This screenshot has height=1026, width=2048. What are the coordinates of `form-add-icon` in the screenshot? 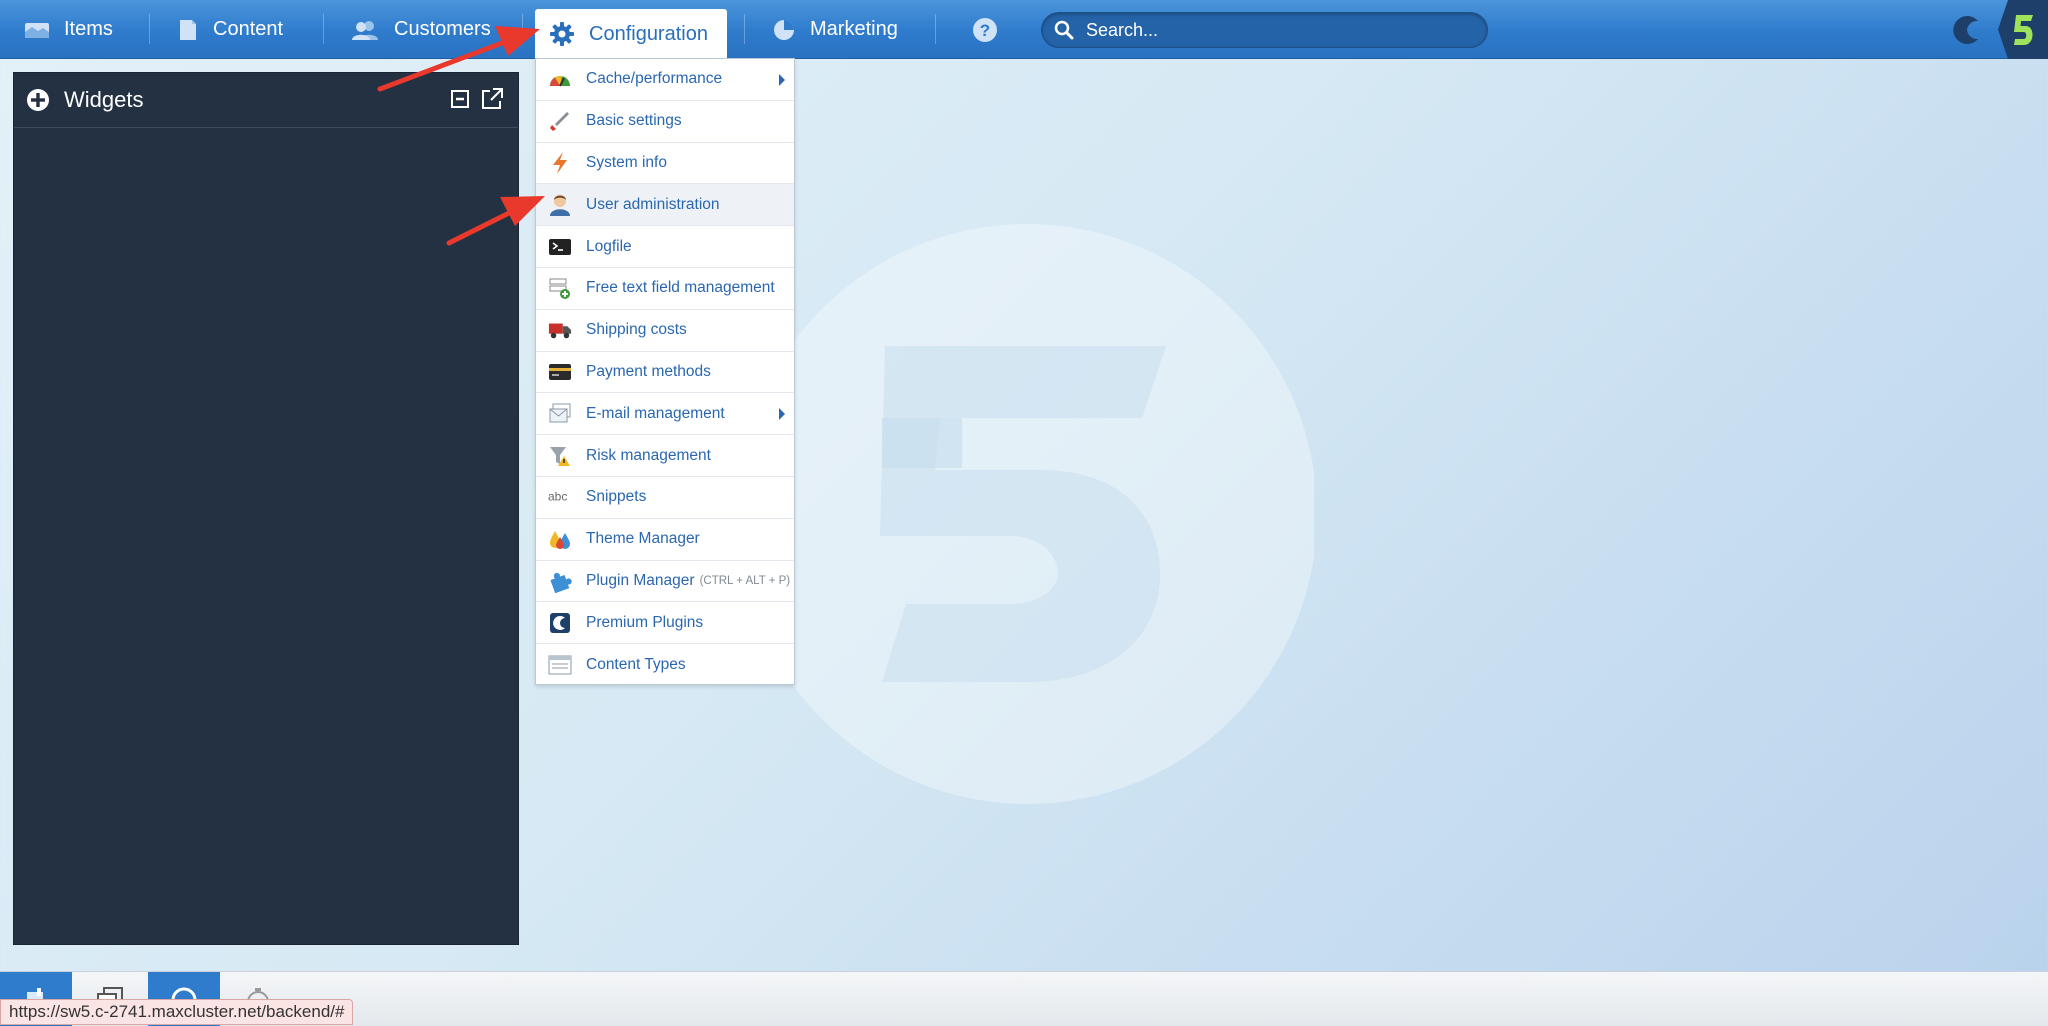 It's located at (560, 288).